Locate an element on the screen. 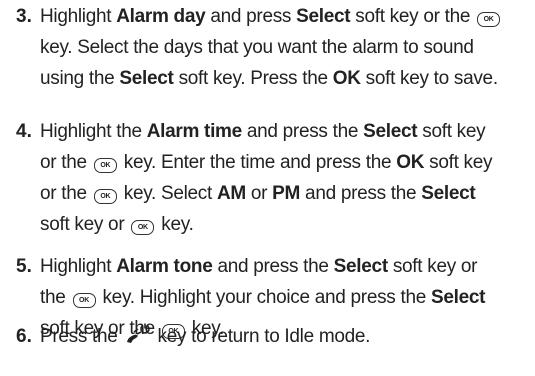 This screenshot has width=535, height=376. bold-term: AM is located at coordinates (231, 193).